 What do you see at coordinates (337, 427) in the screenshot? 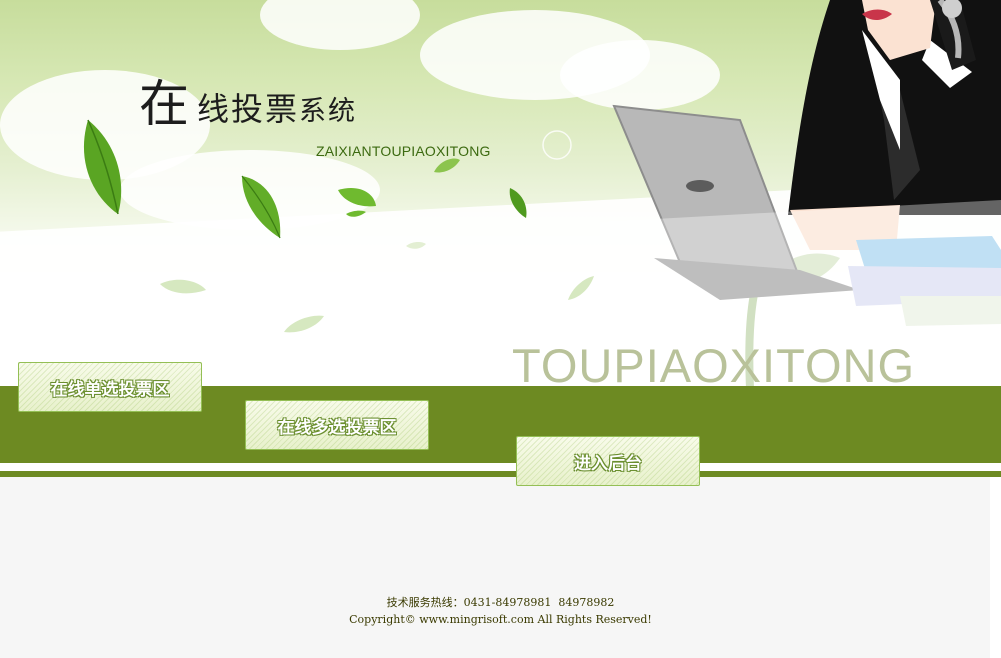
I see `multi-vote-label: 在线多选投票区` at bounding box center [337, 427].